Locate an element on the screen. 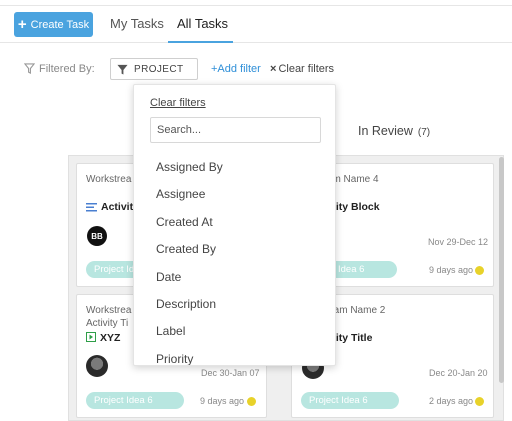 This screenshot has height=421, width=512. create-task-button: + Create Task is located at coordinates (53, 24).